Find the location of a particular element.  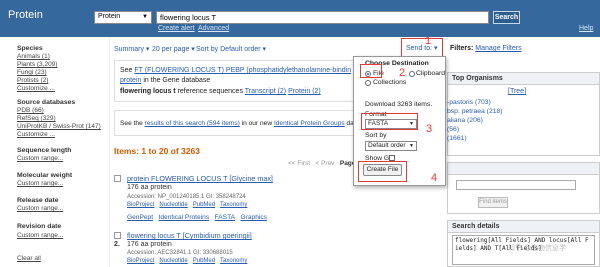

result-links-row1: BioProject Nucleotide PubMed Taxonomy is located at coordinates (187, 205).